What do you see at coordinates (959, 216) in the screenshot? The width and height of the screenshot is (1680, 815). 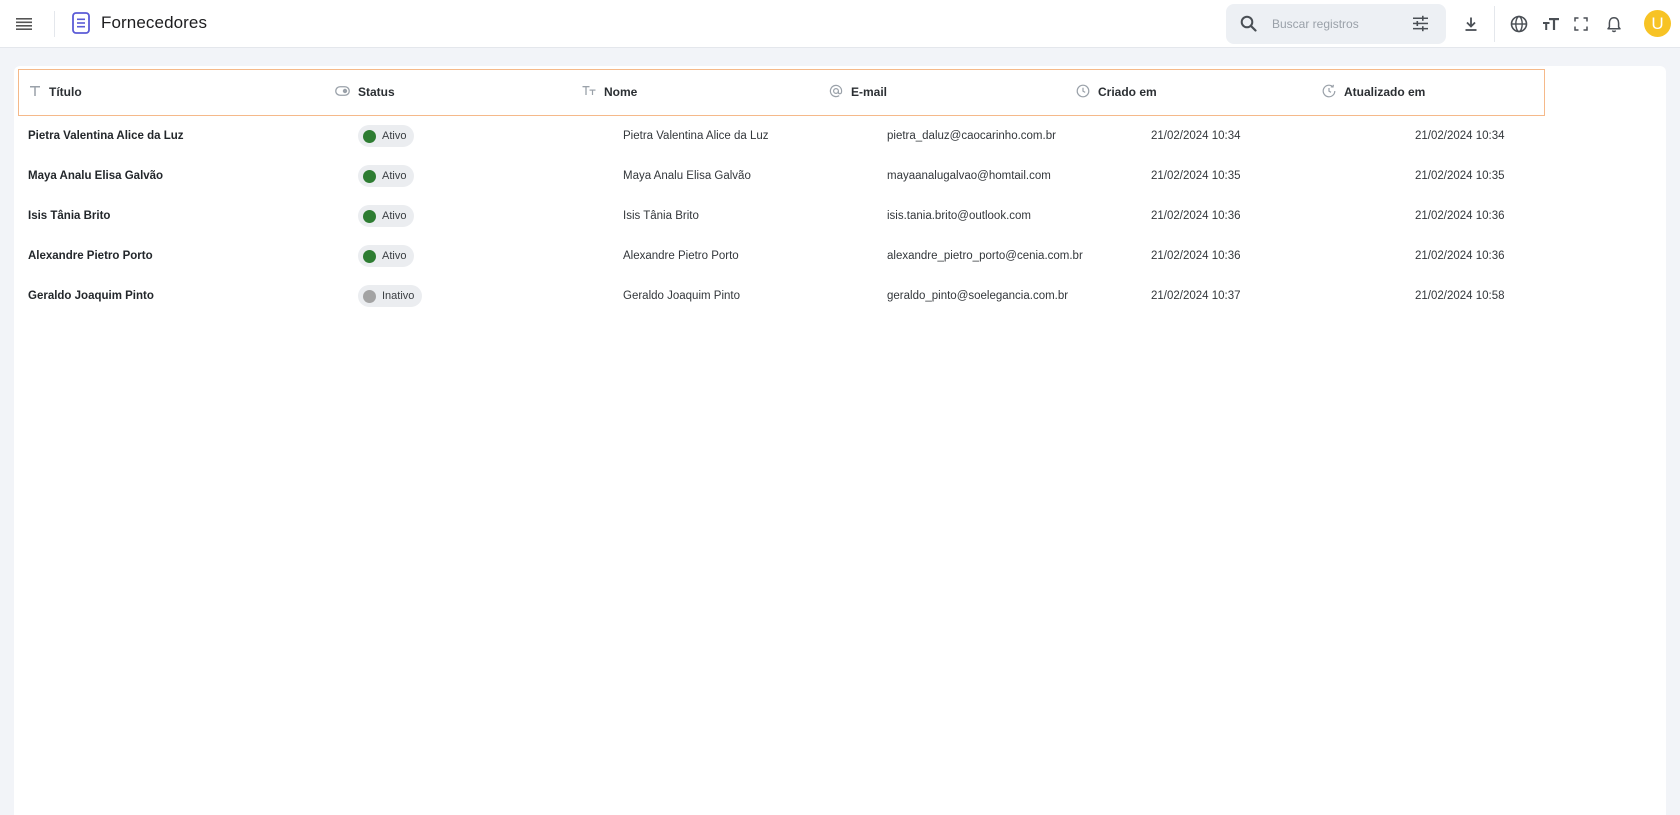 I see `cell-email: isis.tania.brito@outlook.com` at bounding box center [959, 216].